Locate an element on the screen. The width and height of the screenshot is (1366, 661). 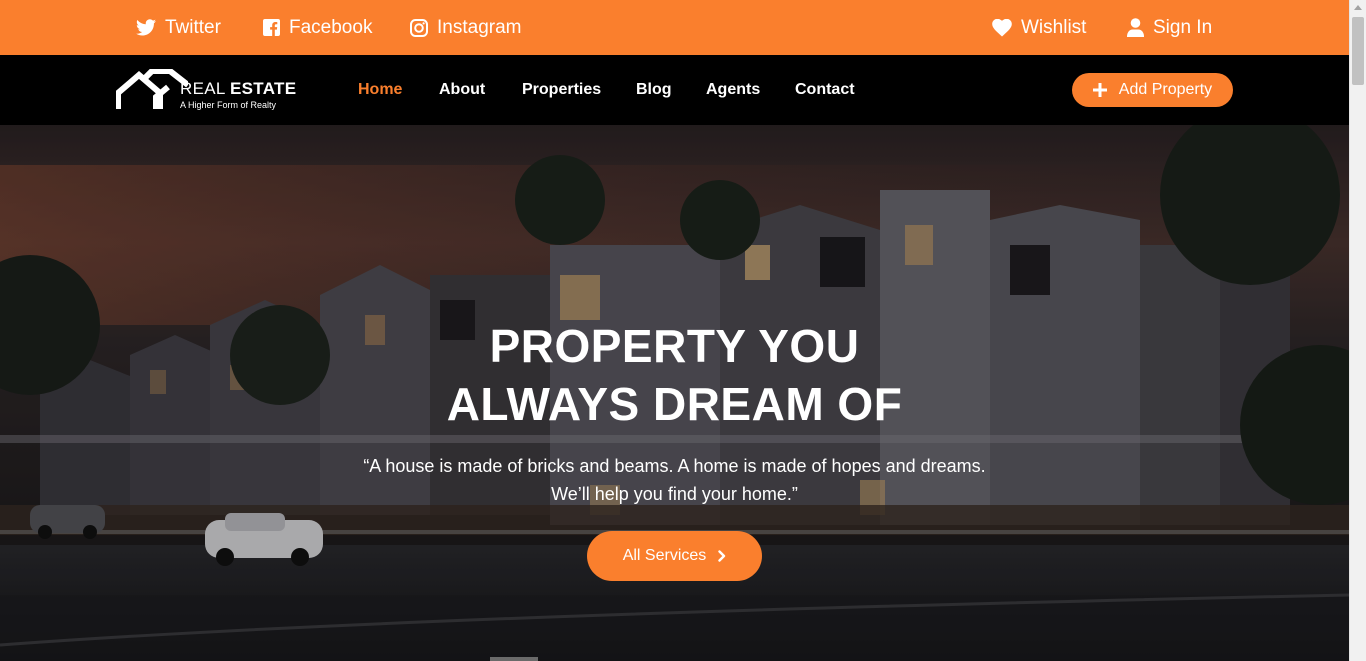
add-property-button: Add Property is located at coordinates (1152, 90).